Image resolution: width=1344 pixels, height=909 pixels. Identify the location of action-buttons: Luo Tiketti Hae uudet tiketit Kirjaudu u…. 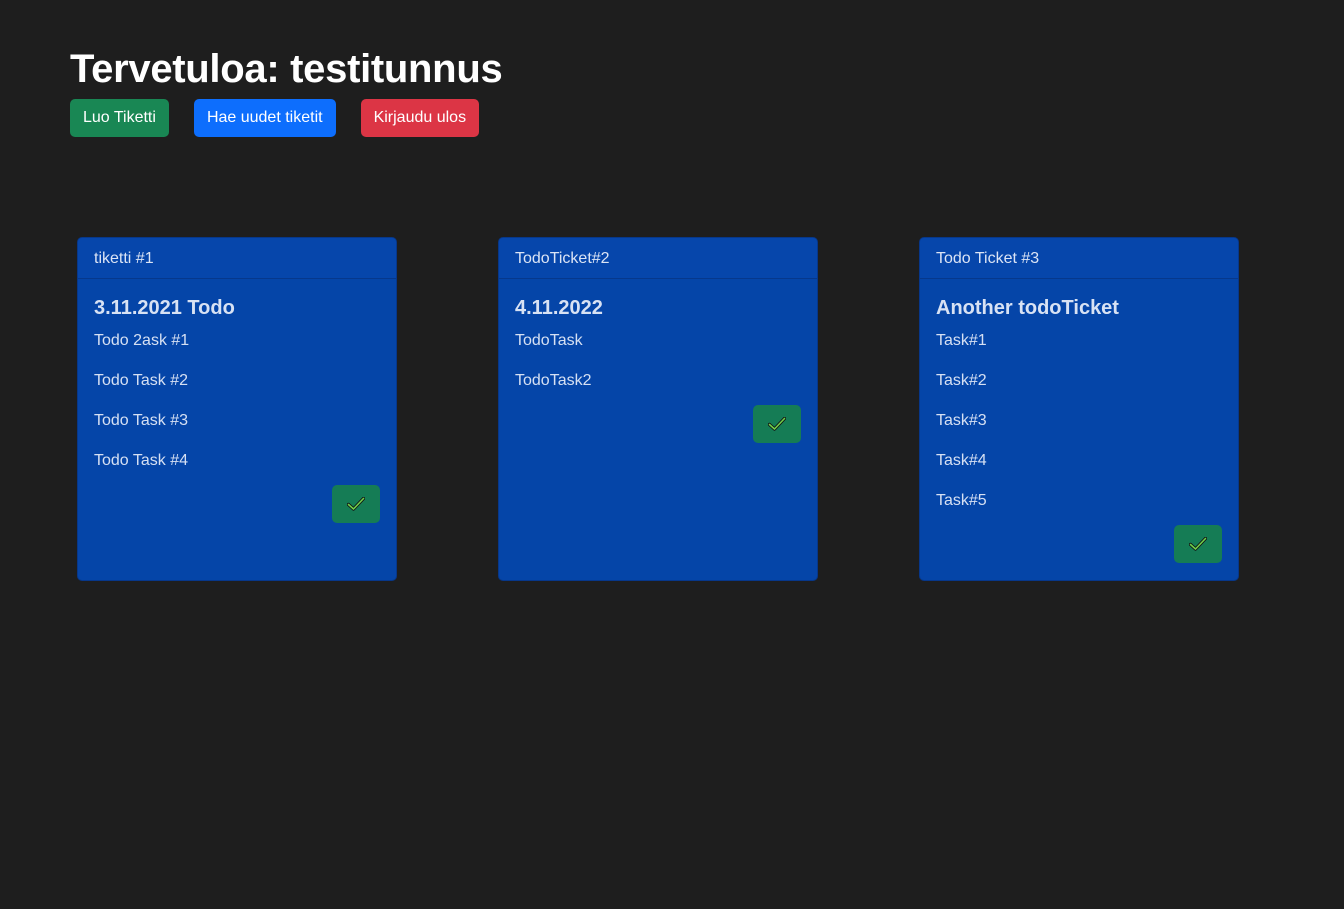
(286, 118).